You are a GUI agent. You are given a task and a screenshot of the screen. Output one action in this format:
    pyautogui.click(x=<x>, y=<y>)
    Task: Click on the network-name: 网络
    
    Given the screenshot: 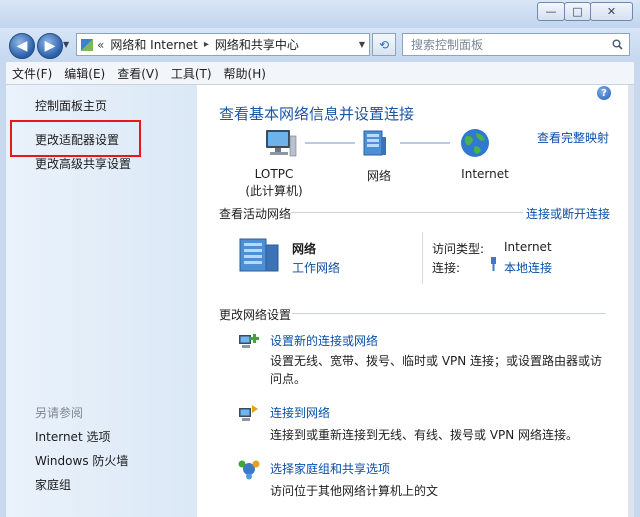 What is the action you would take?
    pyautogui.click(x=304, y=249)
    